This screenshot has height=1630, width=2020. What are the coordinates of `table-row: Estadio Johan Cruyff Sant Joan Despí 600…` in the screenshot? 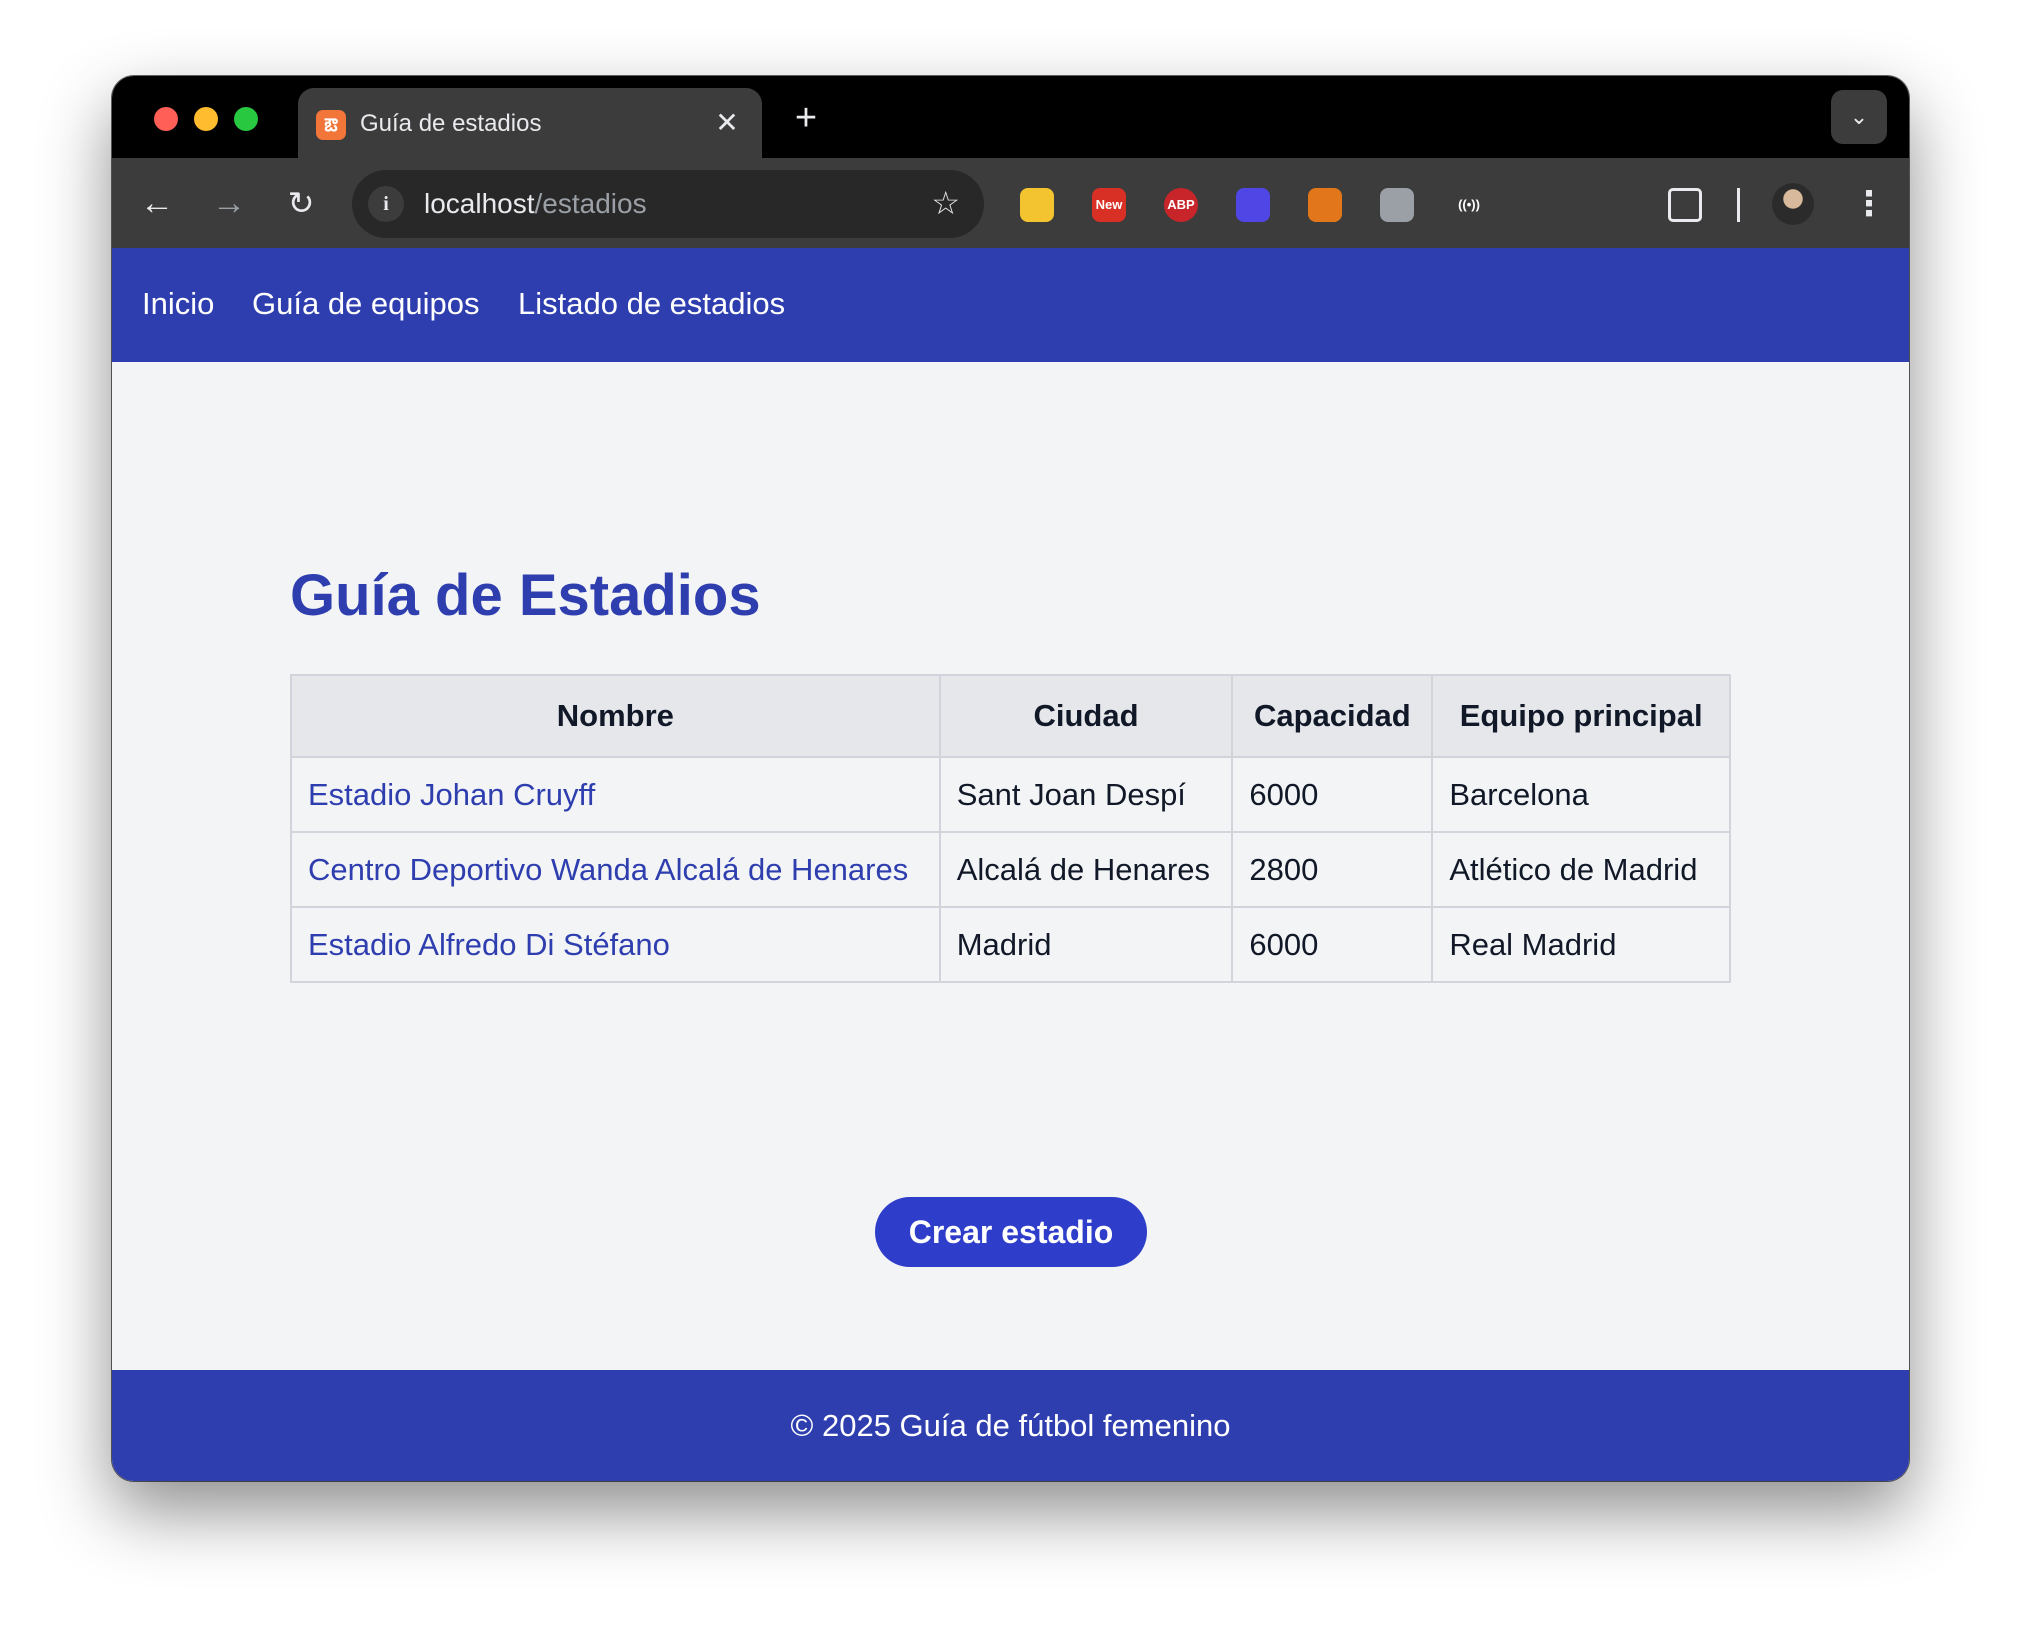 It's located at (1010, 794).